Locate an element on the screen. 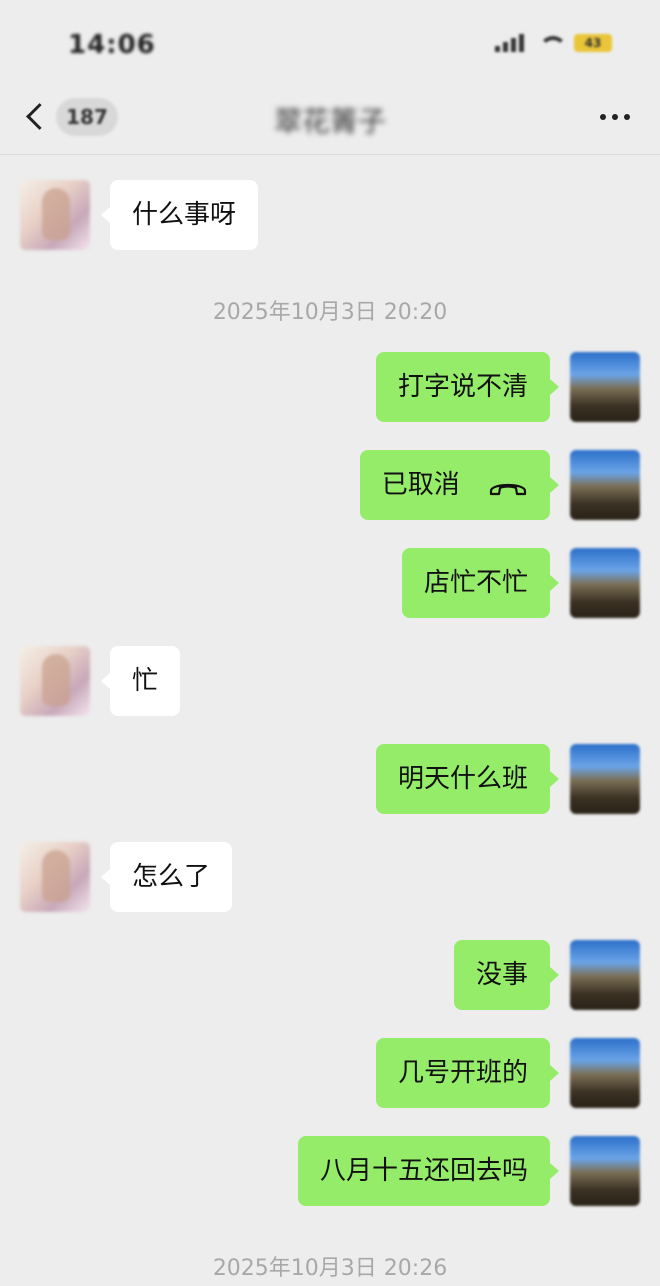 This screenshot has width=660, height=1286. message-row-incoming: 怎么了 is located at coordinates (330, 877).